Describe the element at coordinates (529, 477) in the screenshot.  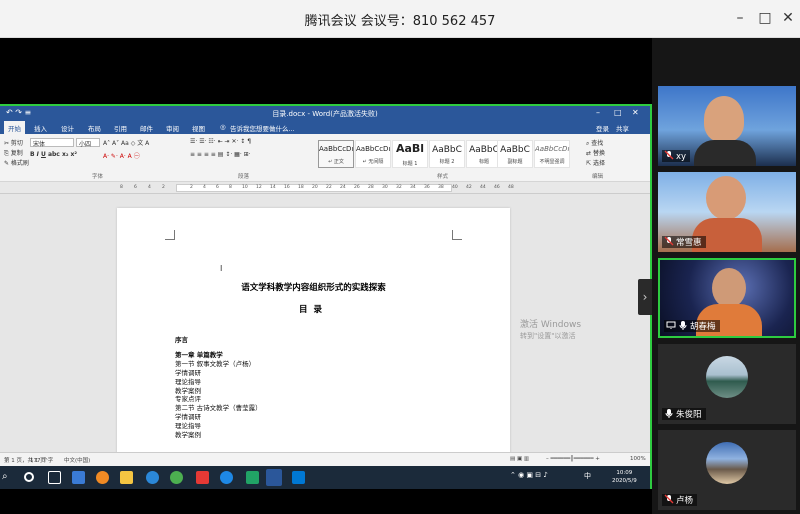
I see `system-tray-icons: ⌃ ◉ ▣ ⊟ ♪` at that location.